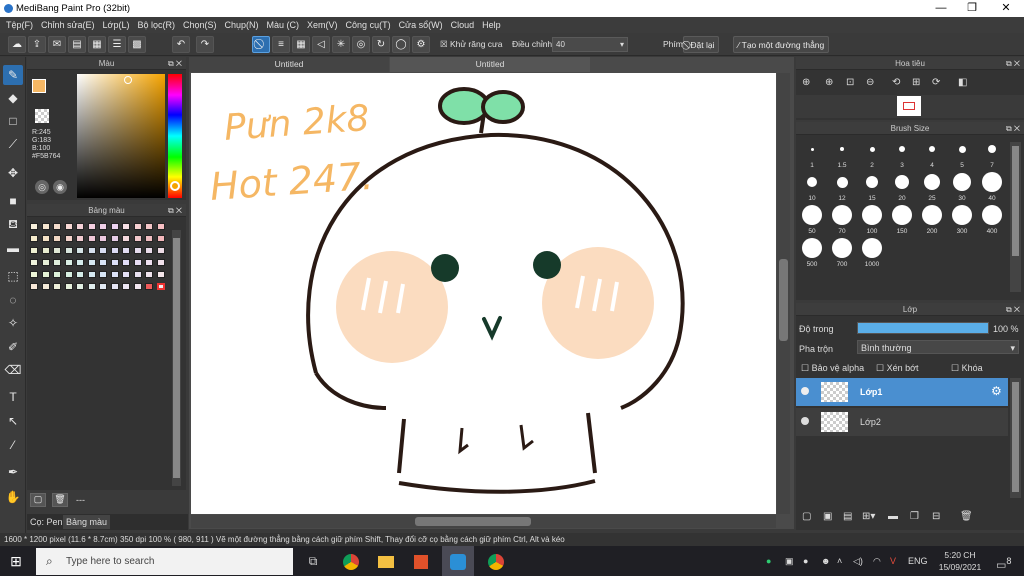 The height and width of the screenshot is (576, 1024). I want to click on brush-size-cell: 15, so click(872, 186).